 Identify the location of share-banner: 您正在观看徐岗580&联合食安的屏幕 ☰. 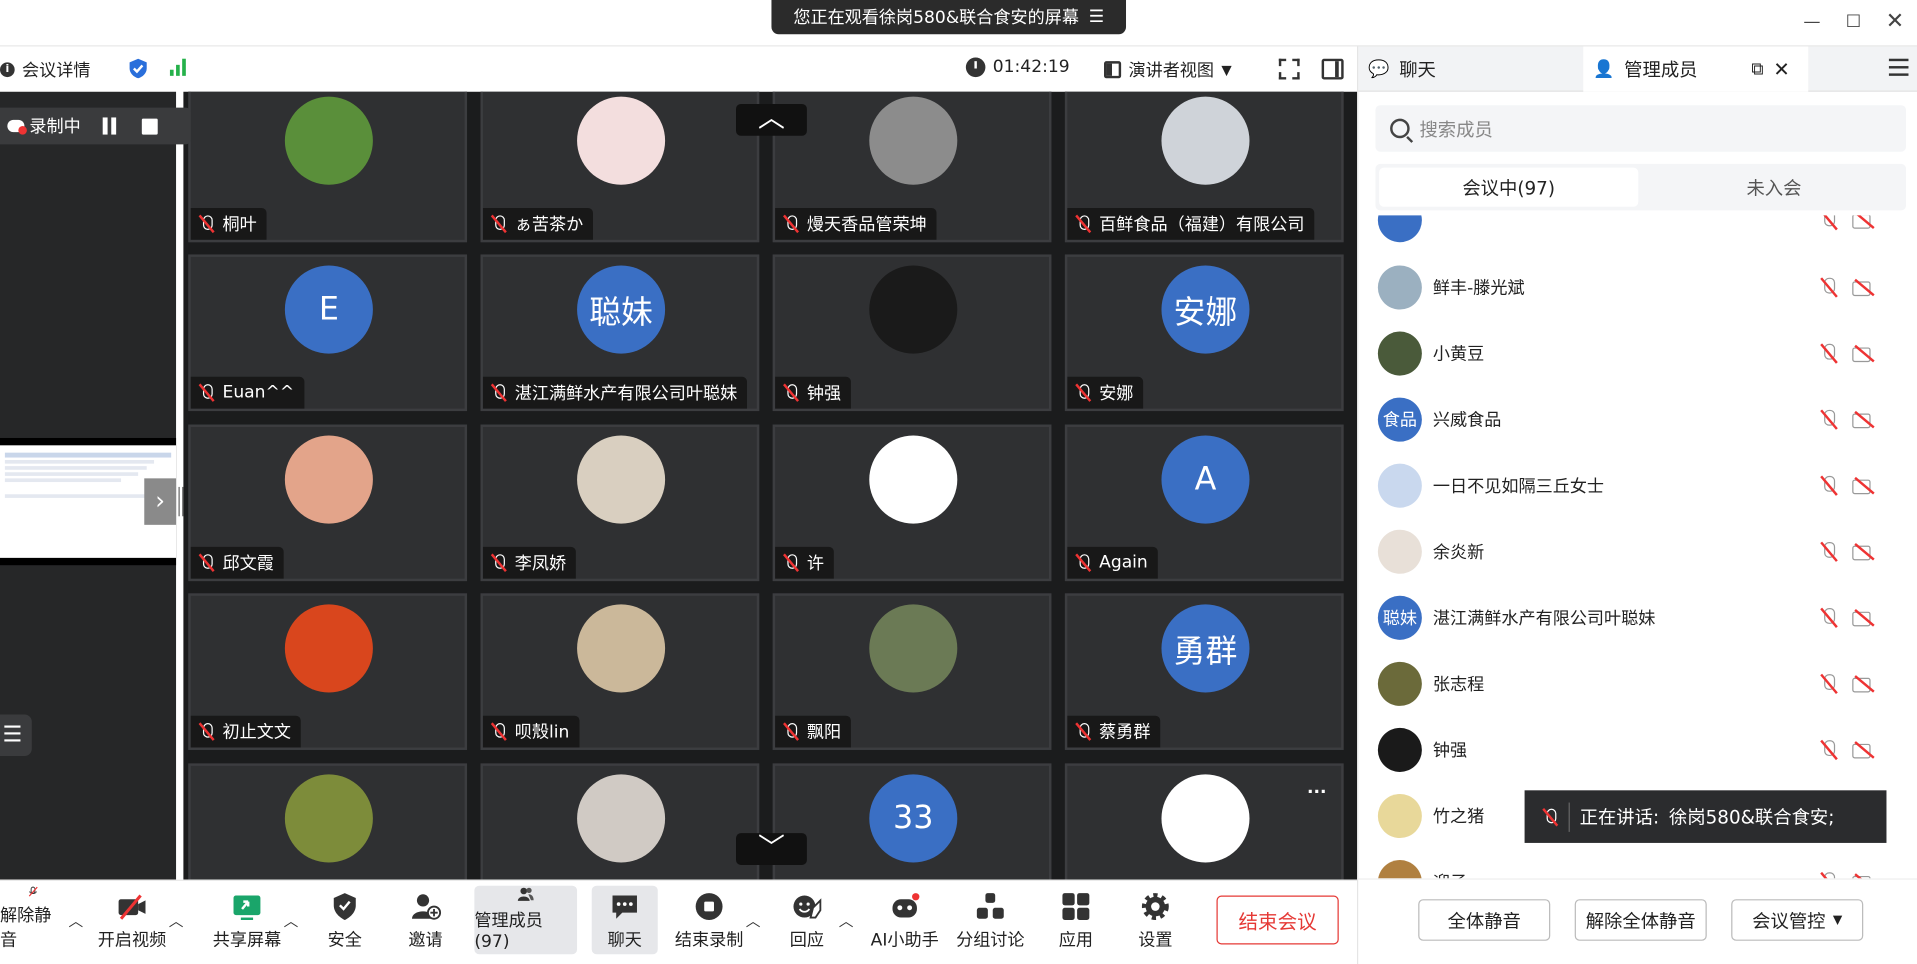
(949, 17).